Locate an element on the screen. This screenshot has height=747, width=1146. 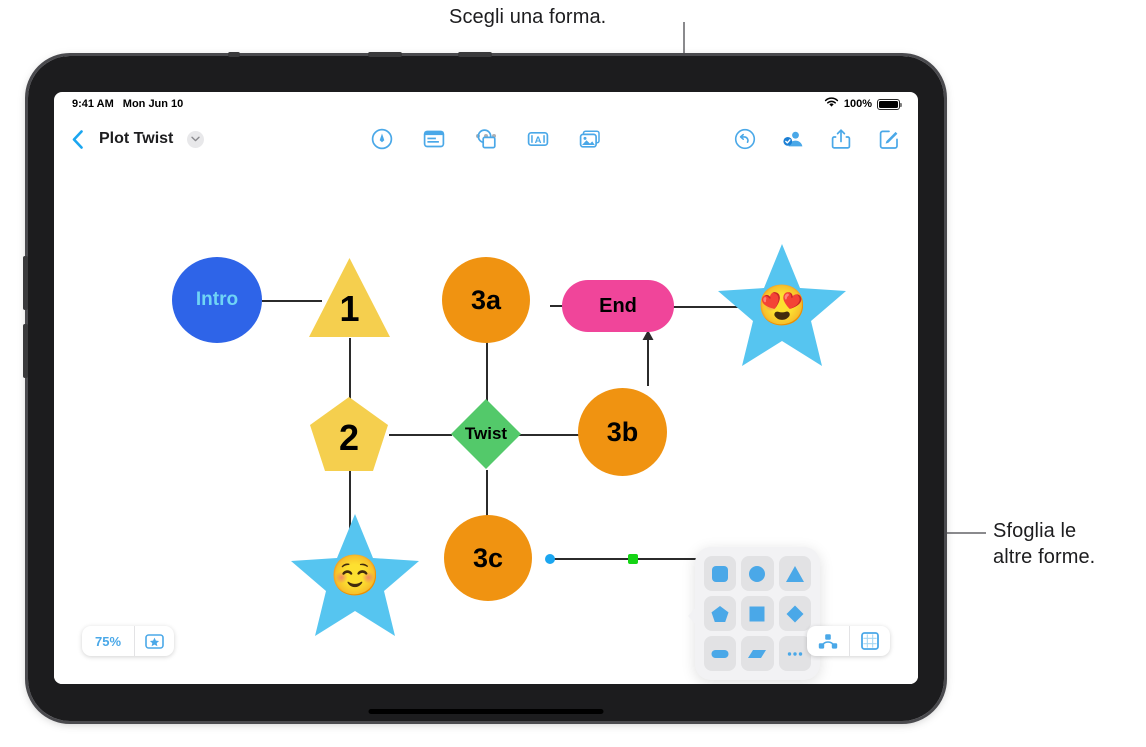
status-bar-right: 100% is located at coordinates (863, 104).